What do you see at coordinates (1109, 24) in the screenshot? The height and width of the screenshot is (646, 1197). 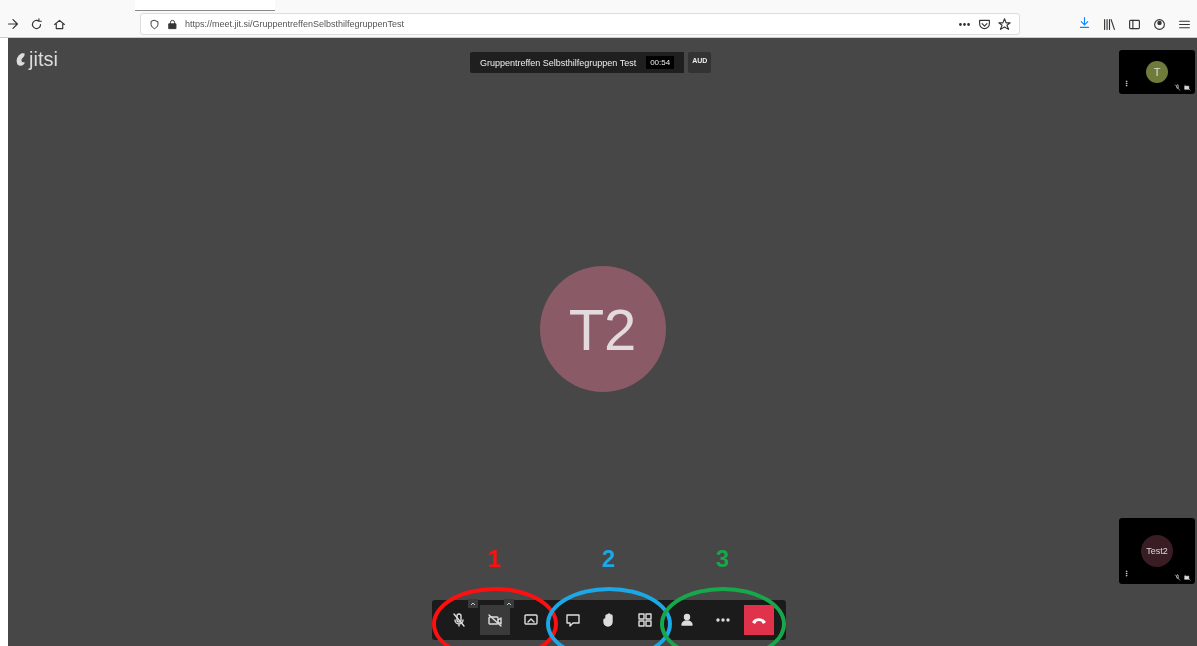 I see `library-icon` at bounding box center [1109, 24].